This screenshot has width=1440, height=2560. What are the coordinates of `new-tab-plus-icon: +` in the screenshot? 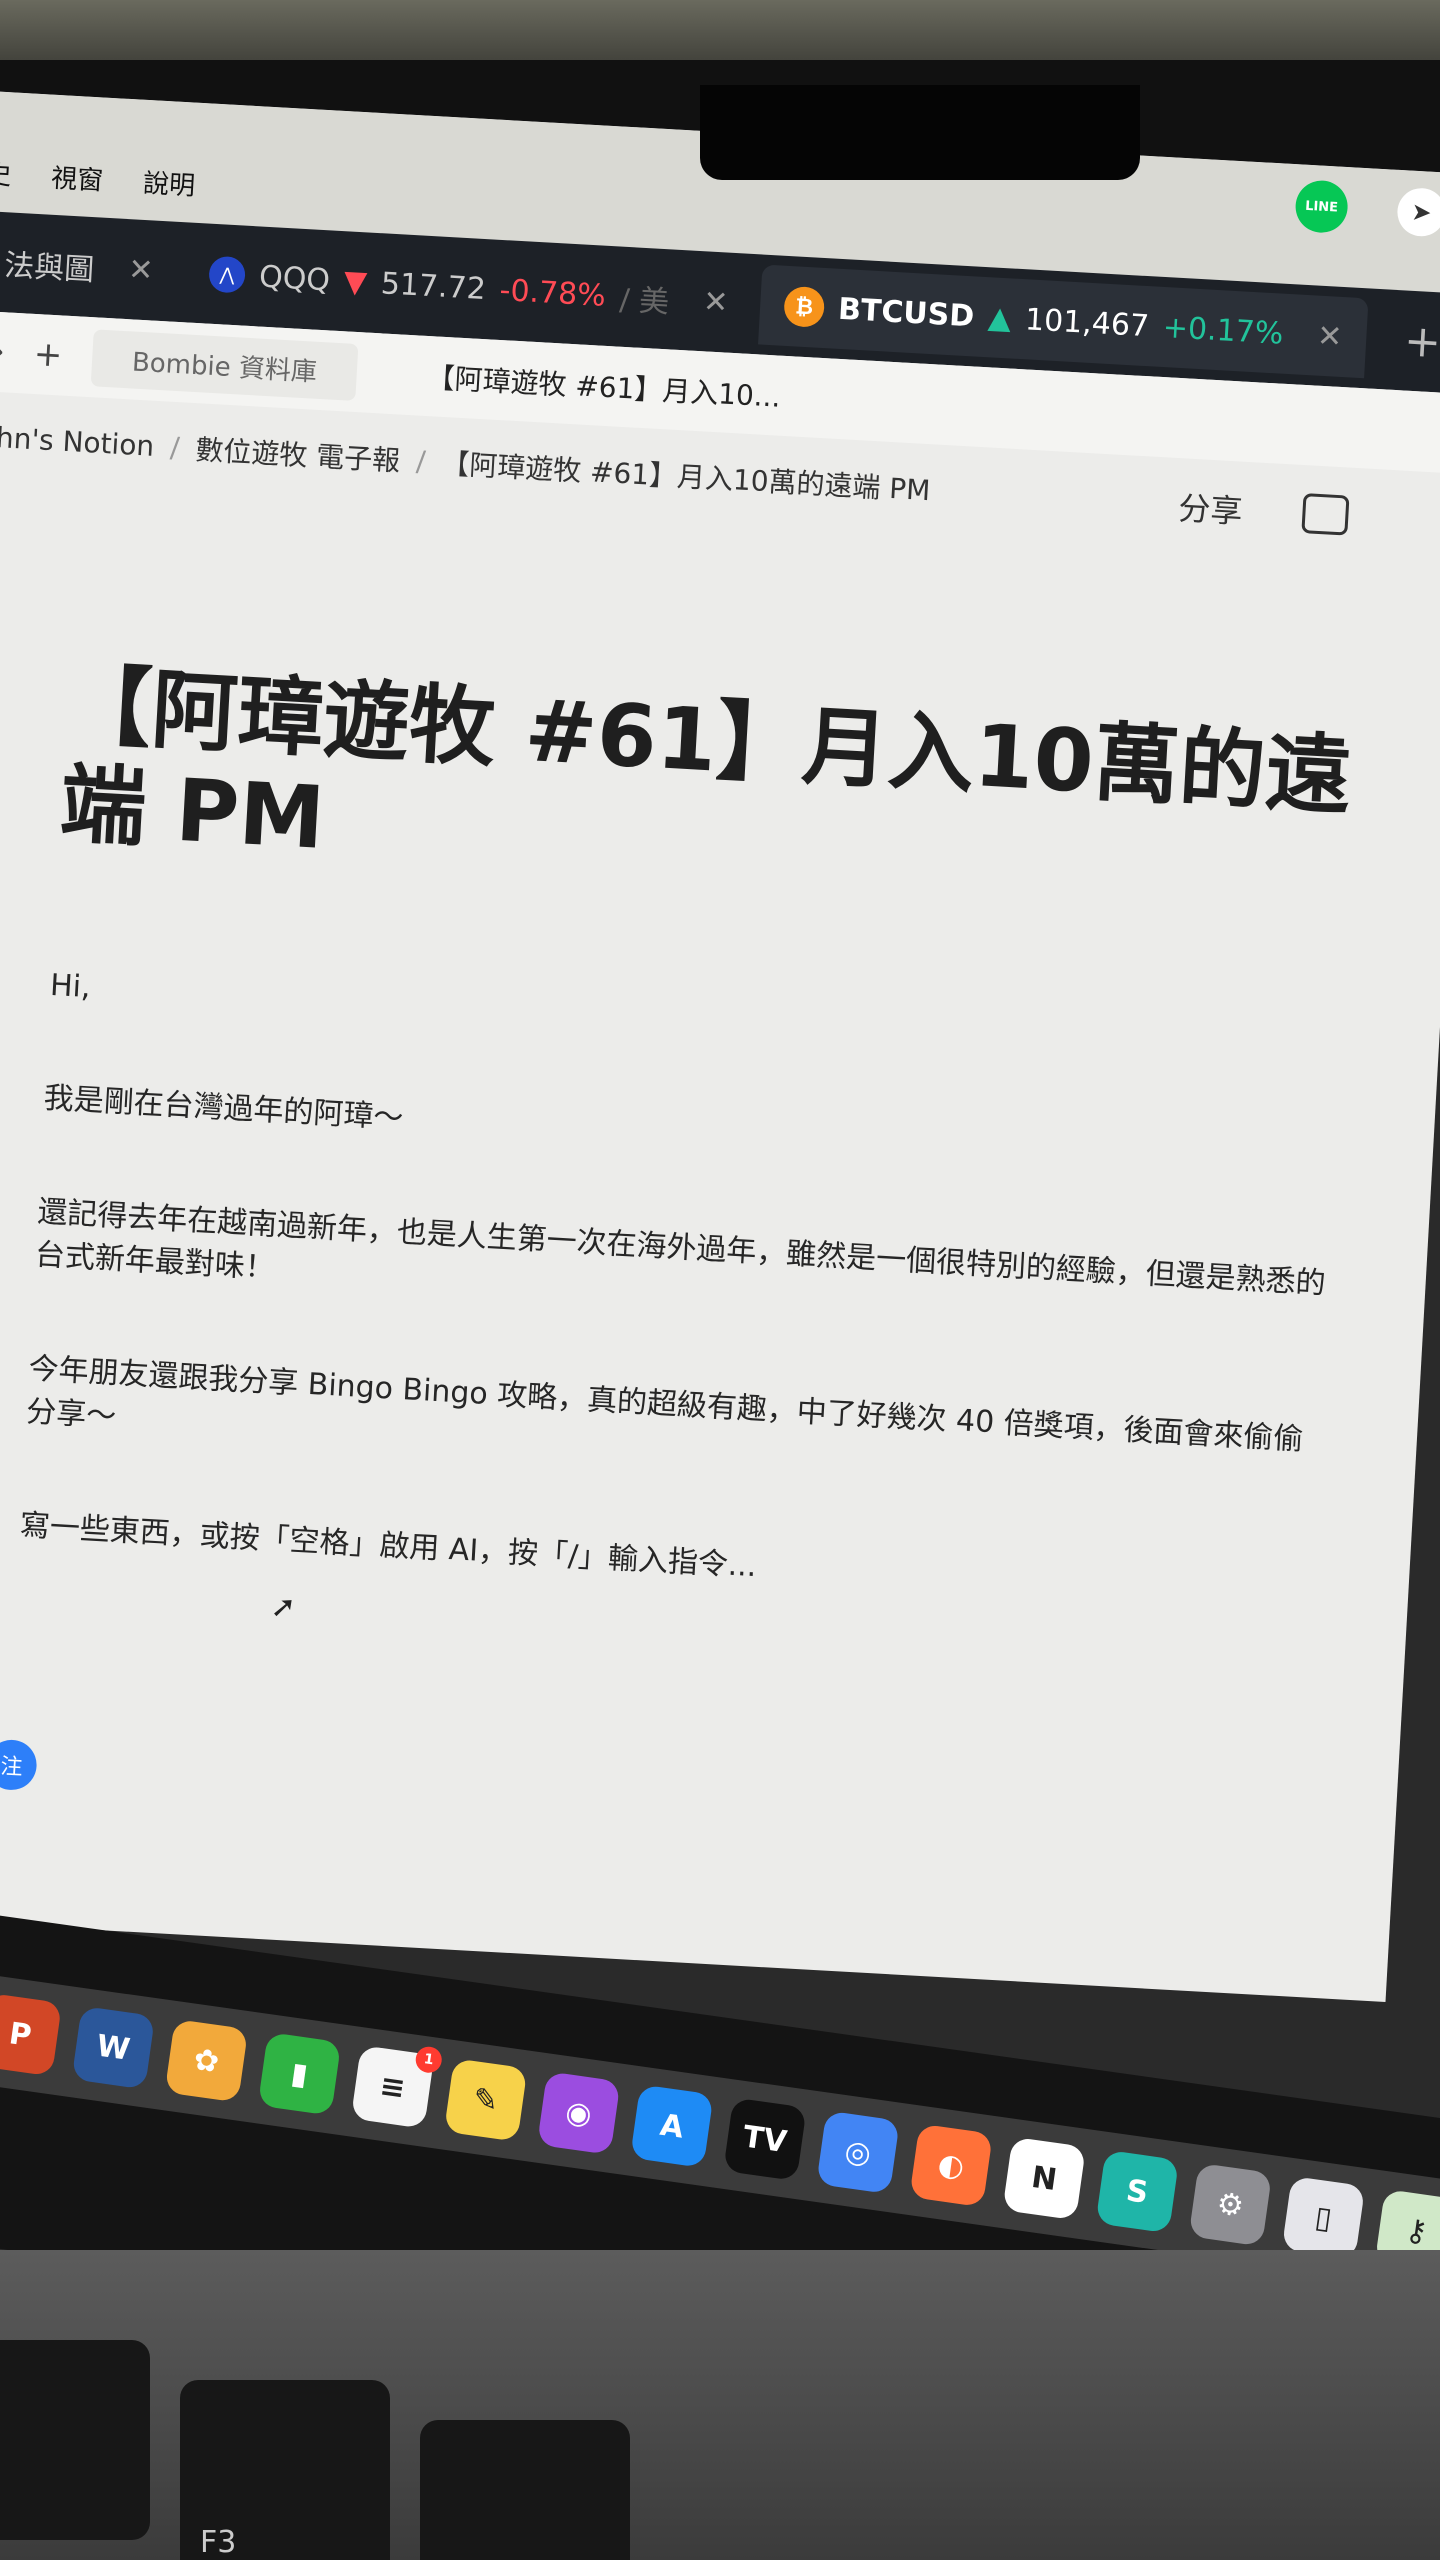 It's located at (1406, 341).